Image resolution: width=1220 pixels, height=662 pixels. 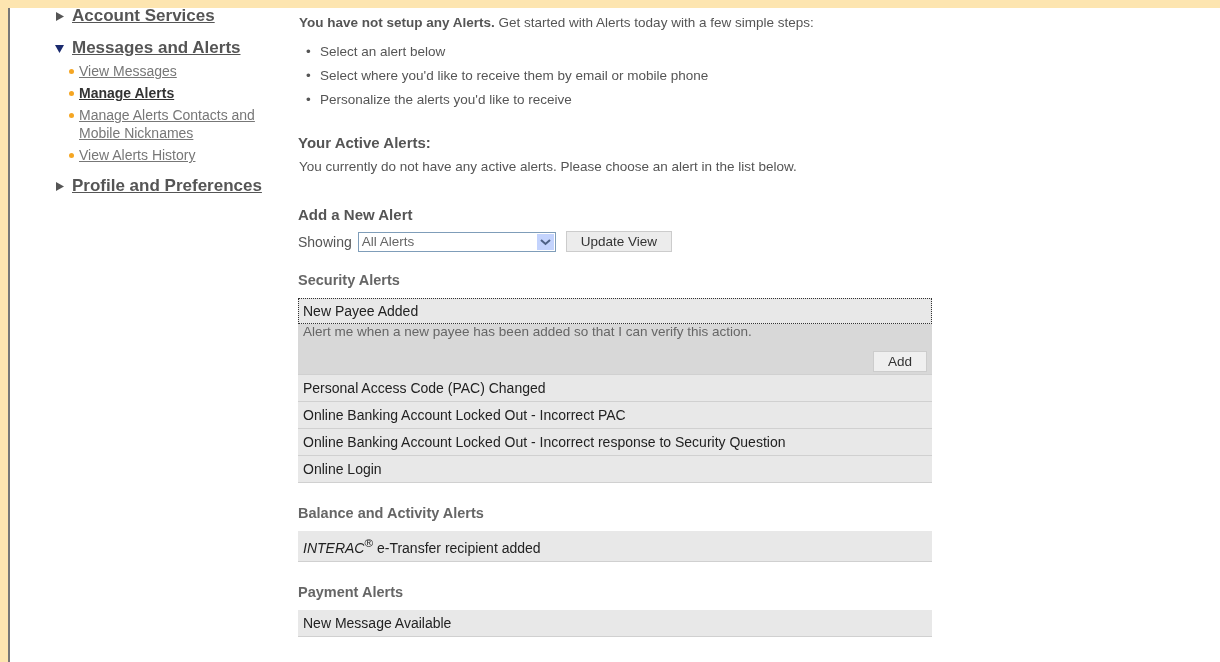 I want to click on sidebar-link: View Alerts History, so click(x=137, y=155).